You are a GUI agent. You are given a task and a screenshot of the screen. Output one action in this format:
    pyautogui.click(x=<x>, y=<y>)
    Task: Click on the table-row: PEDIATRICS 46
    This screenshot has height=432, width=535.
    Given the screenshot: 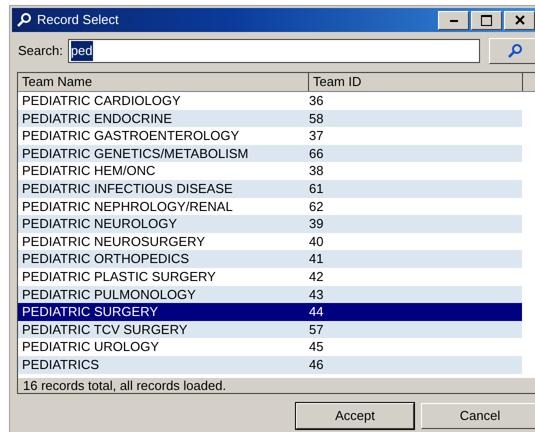 What is the action you would take?
    pyautogui.click(x=270, y=365)
    